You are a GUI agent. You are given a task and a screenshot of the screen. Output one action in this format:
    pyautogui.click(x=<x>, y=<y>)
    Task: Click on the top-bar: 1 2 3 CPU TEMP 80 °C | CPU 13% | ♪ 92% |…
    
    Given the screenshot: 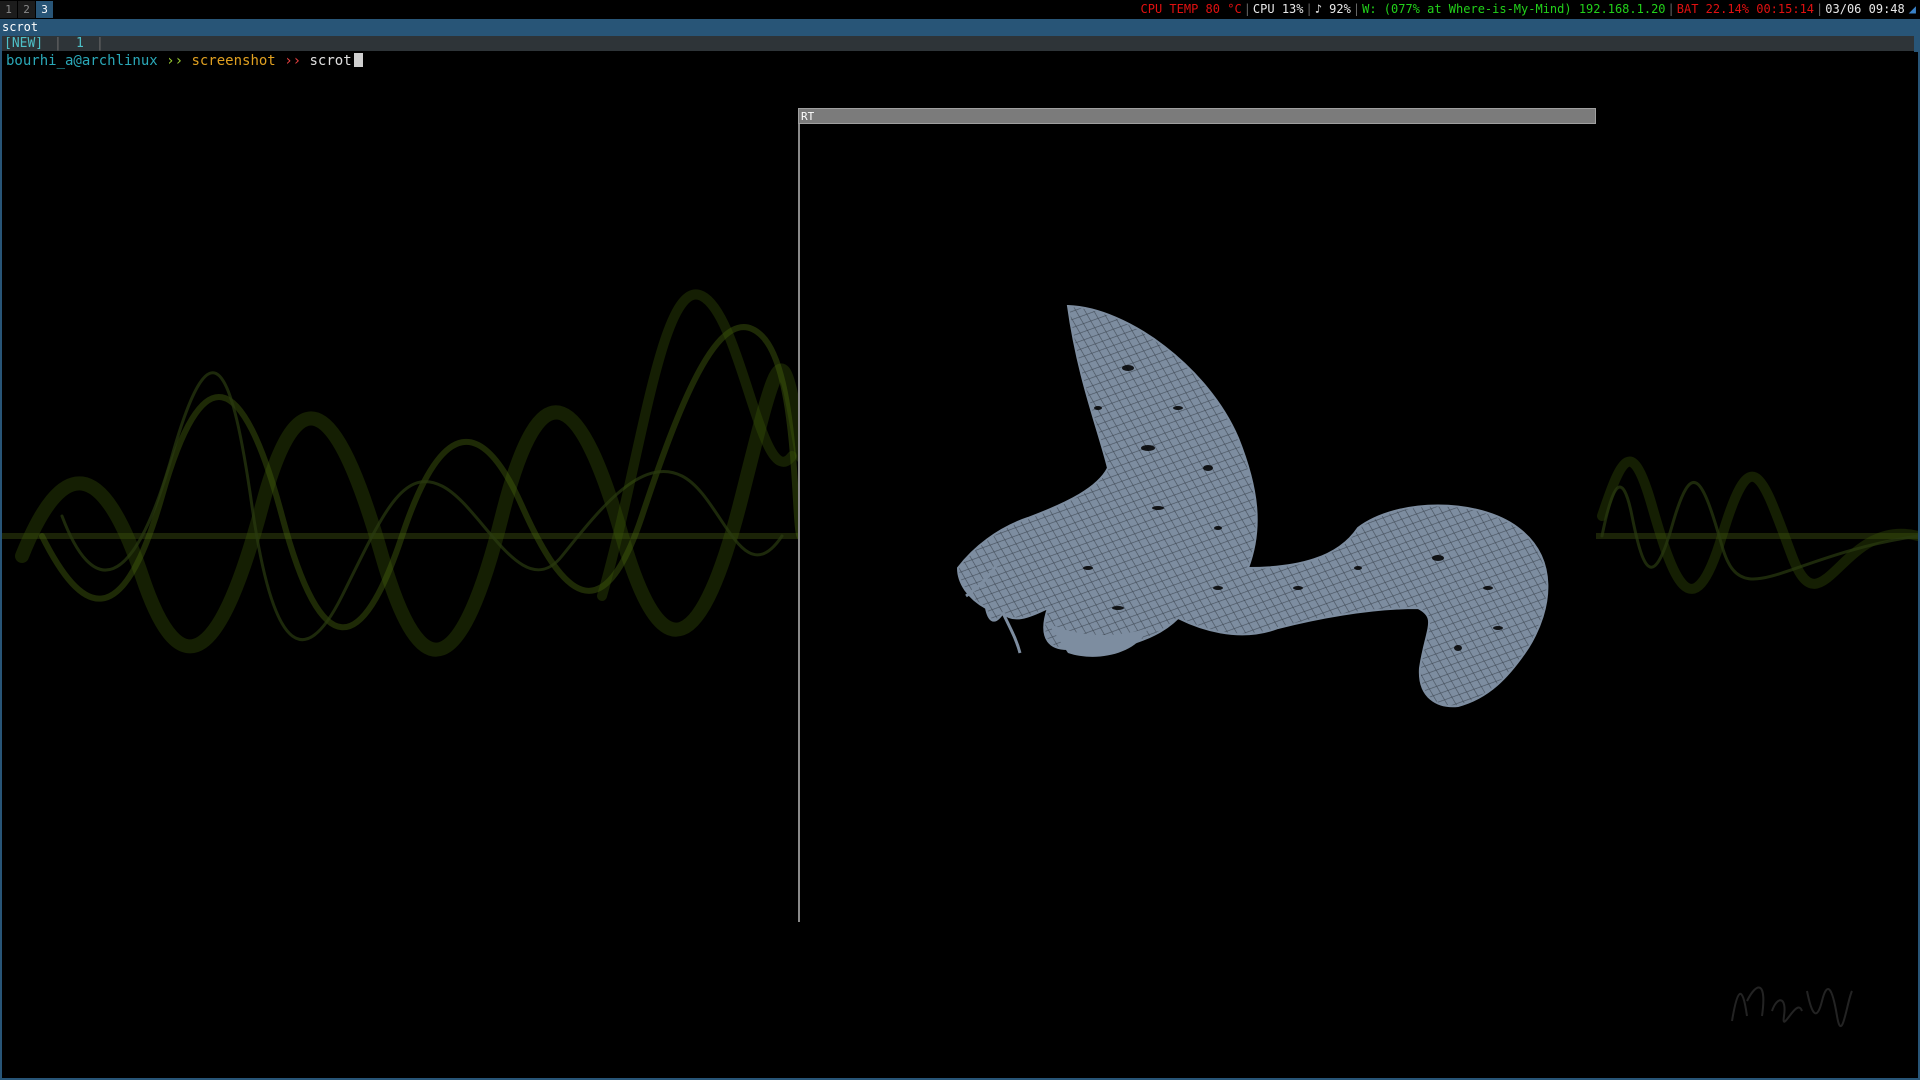 What is the action you would take?
    pyautogui.click(x=960, y=9)
    